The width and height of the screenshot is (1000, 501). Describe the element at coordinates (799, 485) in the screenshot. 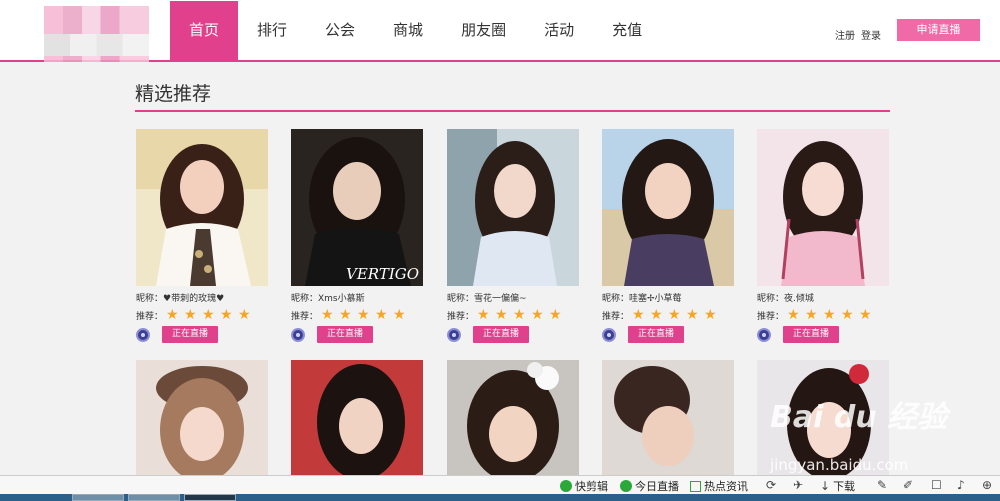

I see `status-pin: ✈` at that location.